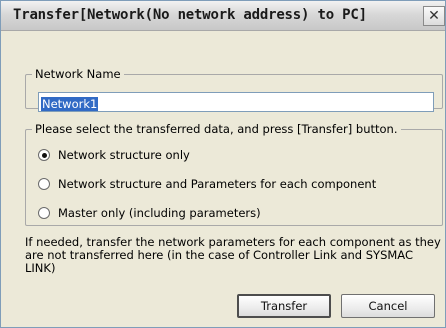 The width and height of the screenshot is (446, 328). I want to click on network-name-label: Network Name, so click(78, 74).